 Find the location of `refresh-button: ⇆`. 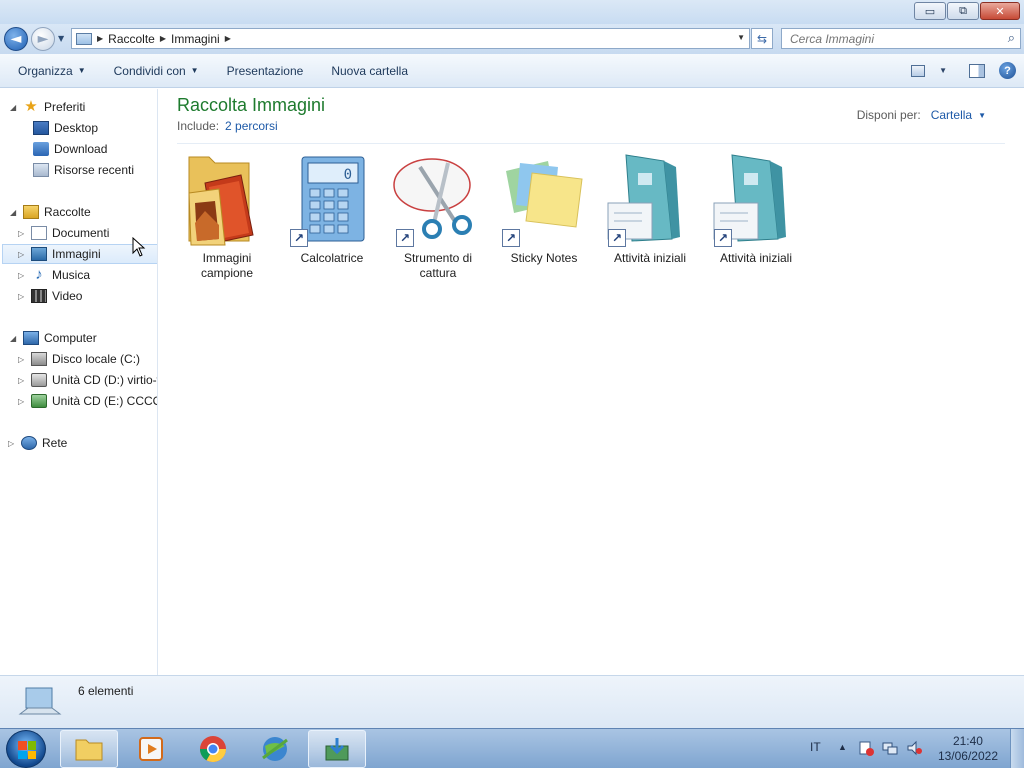

refresh-button: ⇆ is located at coordinates (762, 38).